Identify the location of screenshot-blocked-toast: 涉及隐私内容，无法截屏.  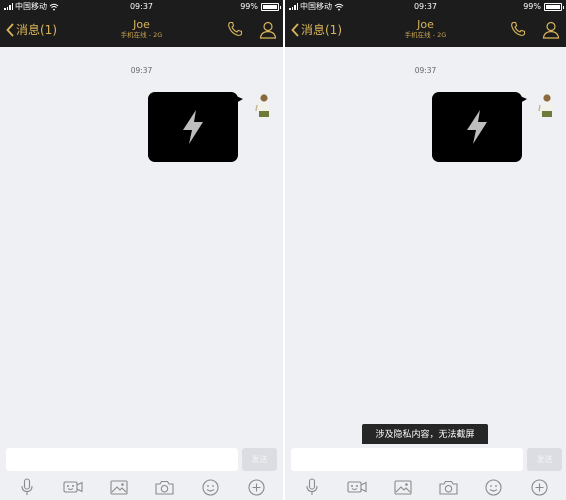
(425, 435).